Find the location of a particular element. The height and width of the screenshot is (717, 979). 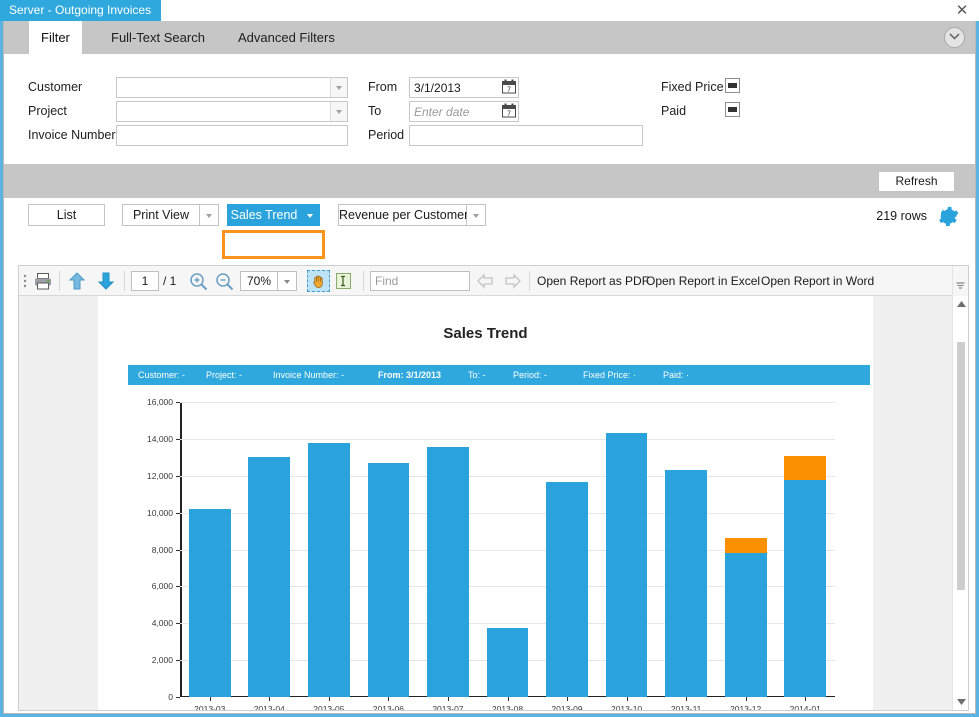

chart-x-tick-label: 2013-07 is located at coordinates (448, 707).